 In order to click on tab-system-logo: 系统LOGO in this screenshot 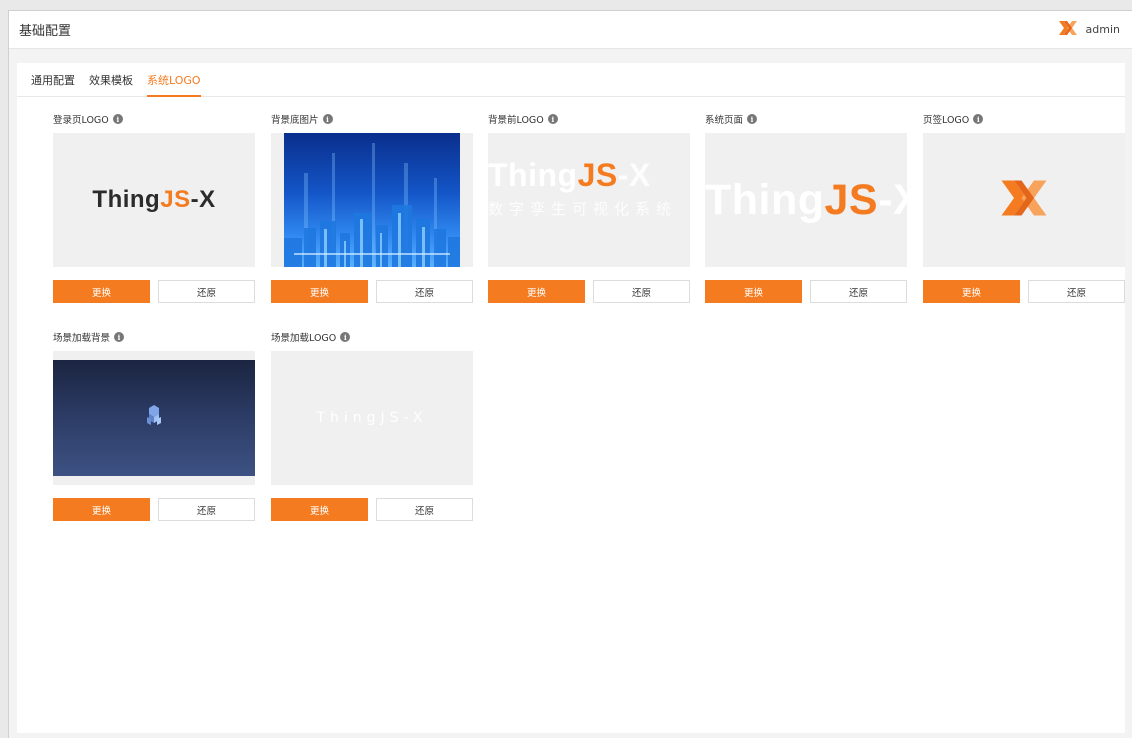, I will do `click(174, 80)`.